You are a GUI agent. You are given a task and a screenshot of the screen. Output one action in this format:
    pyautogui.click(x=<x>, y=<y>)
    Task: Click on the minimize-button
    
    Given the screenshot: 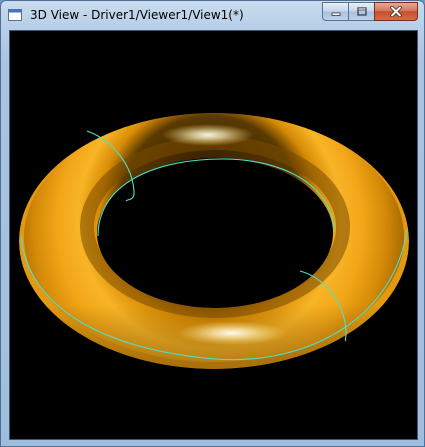 What is the action you would take?
    pyautogui.click(x=335, y=11)
    